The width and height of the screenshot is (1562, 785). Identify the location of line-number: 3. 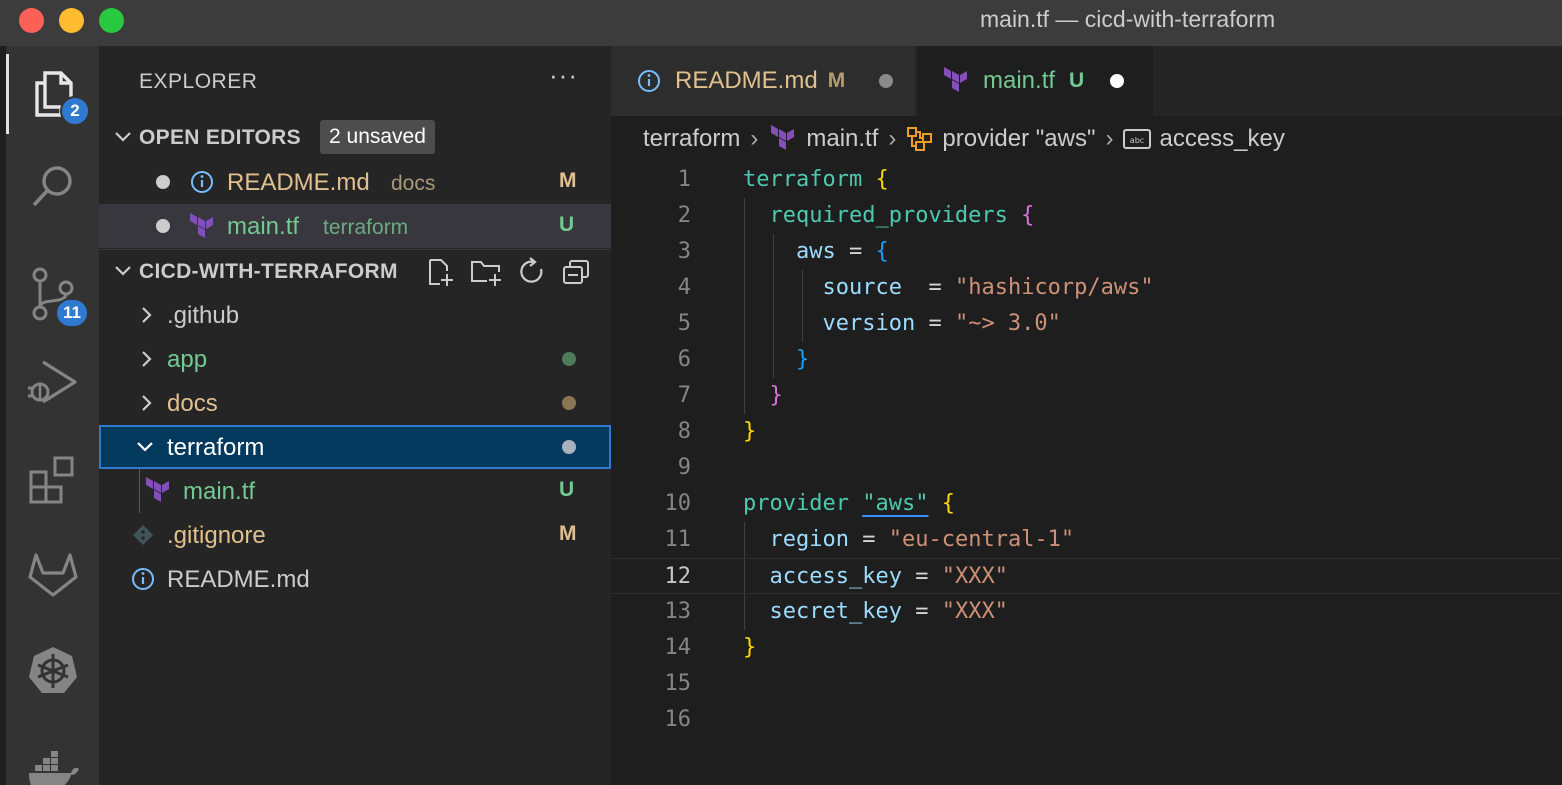
(684, 251).